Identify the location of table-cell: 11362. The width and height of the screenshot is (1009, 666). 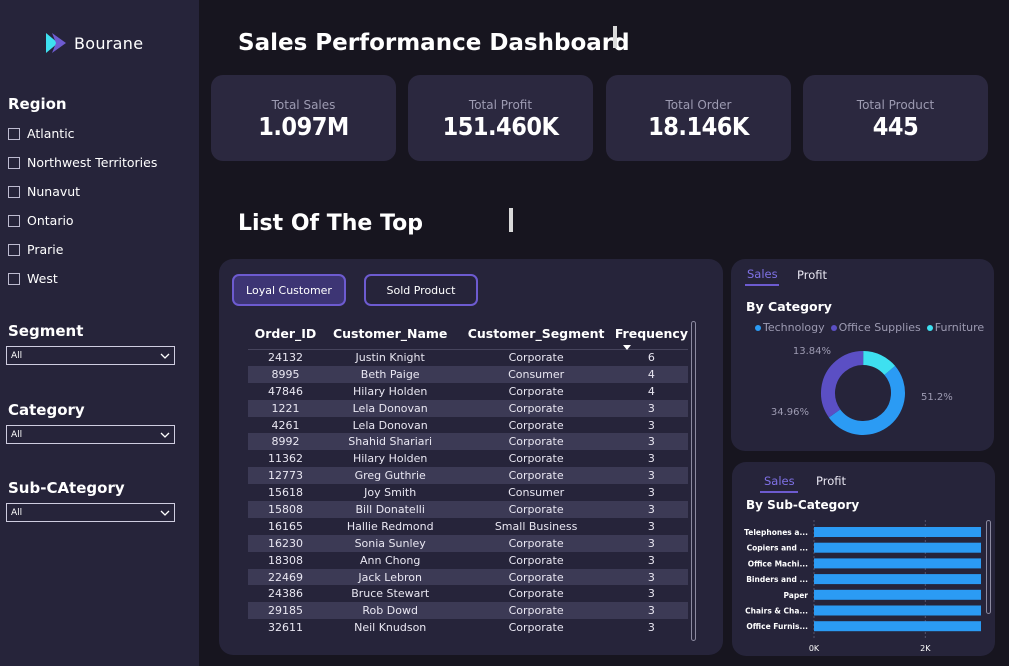
(285, 459).